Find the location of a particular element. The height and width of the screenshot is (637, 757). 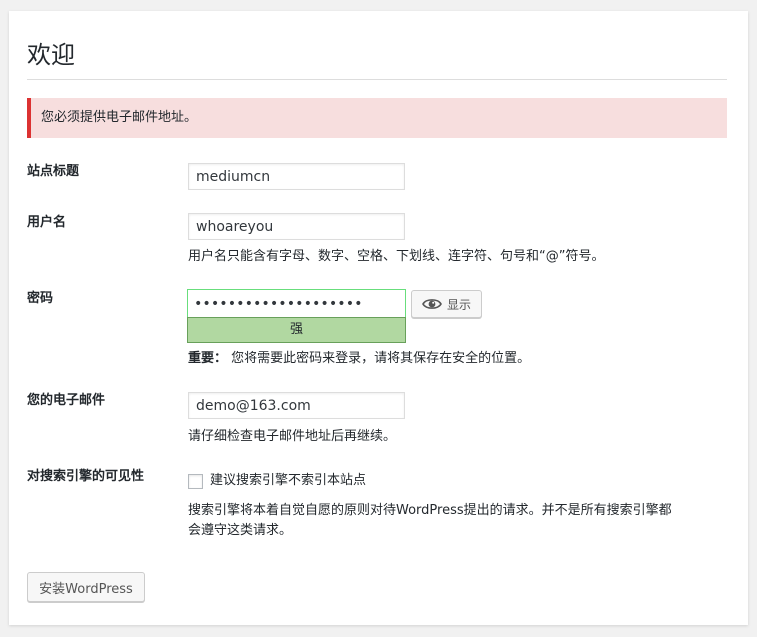

install-wordpress-button: 安装WordPress is located at coordinates (86, 587).